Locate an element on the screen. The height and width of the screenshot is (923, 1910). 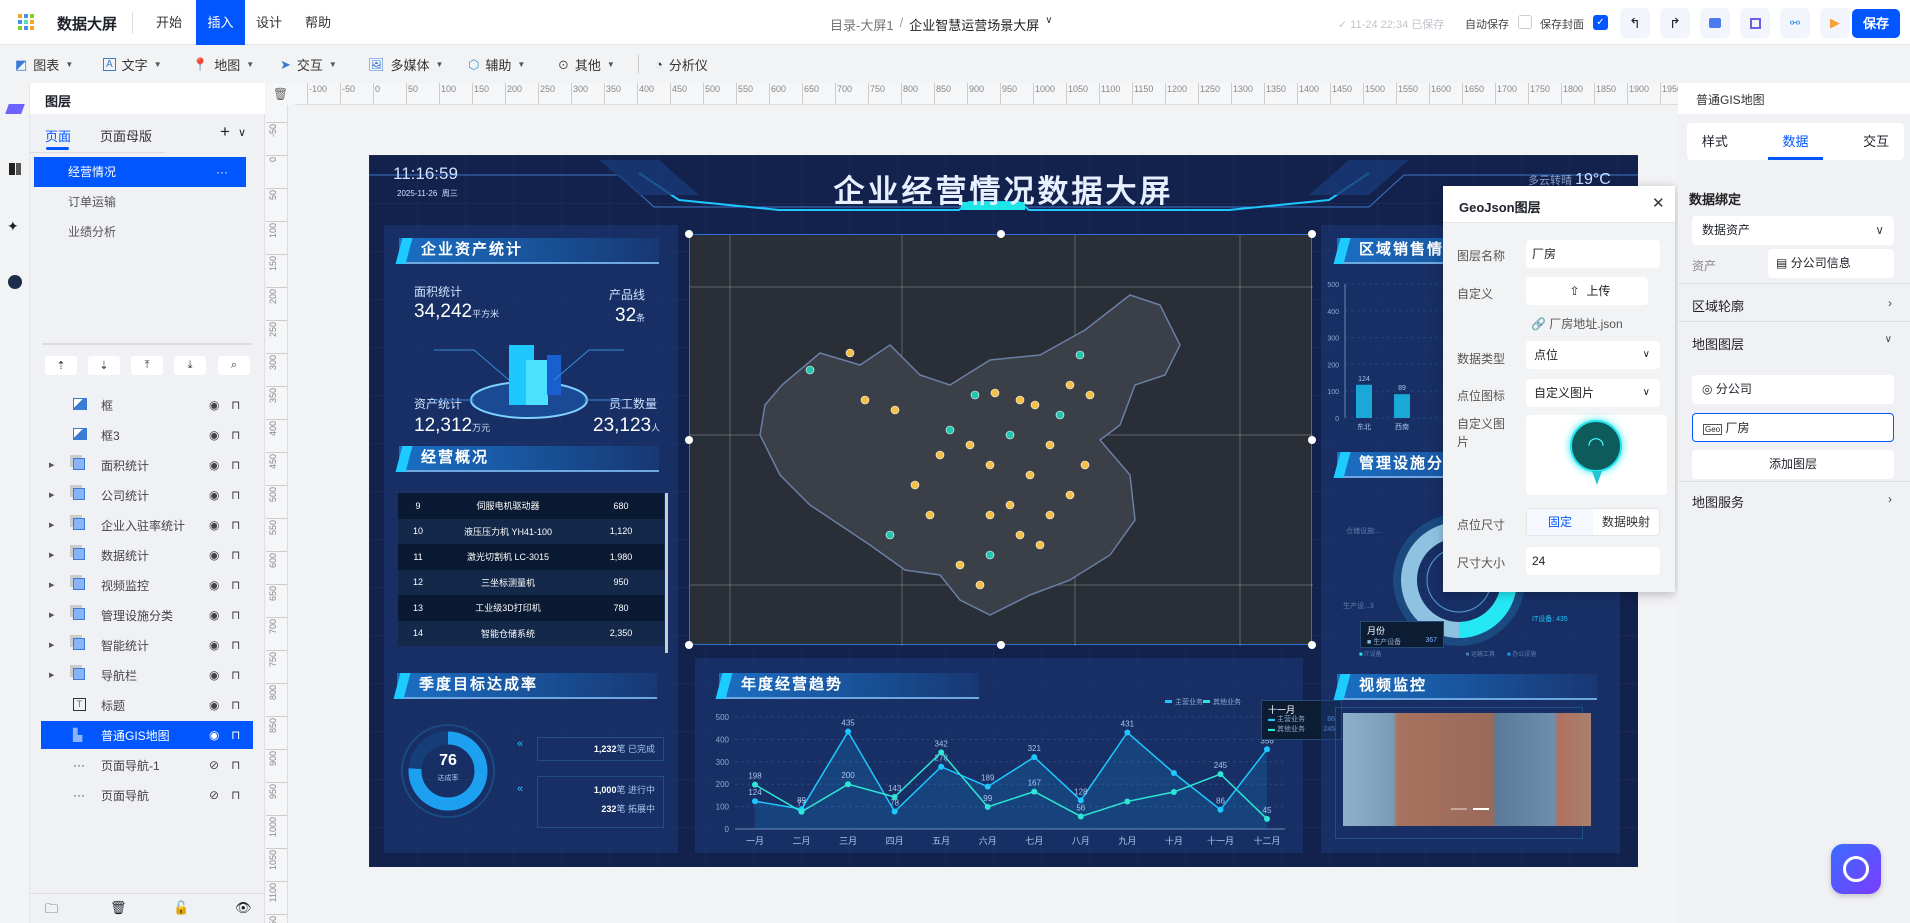
components-icon is located at coordinates (15, 169).